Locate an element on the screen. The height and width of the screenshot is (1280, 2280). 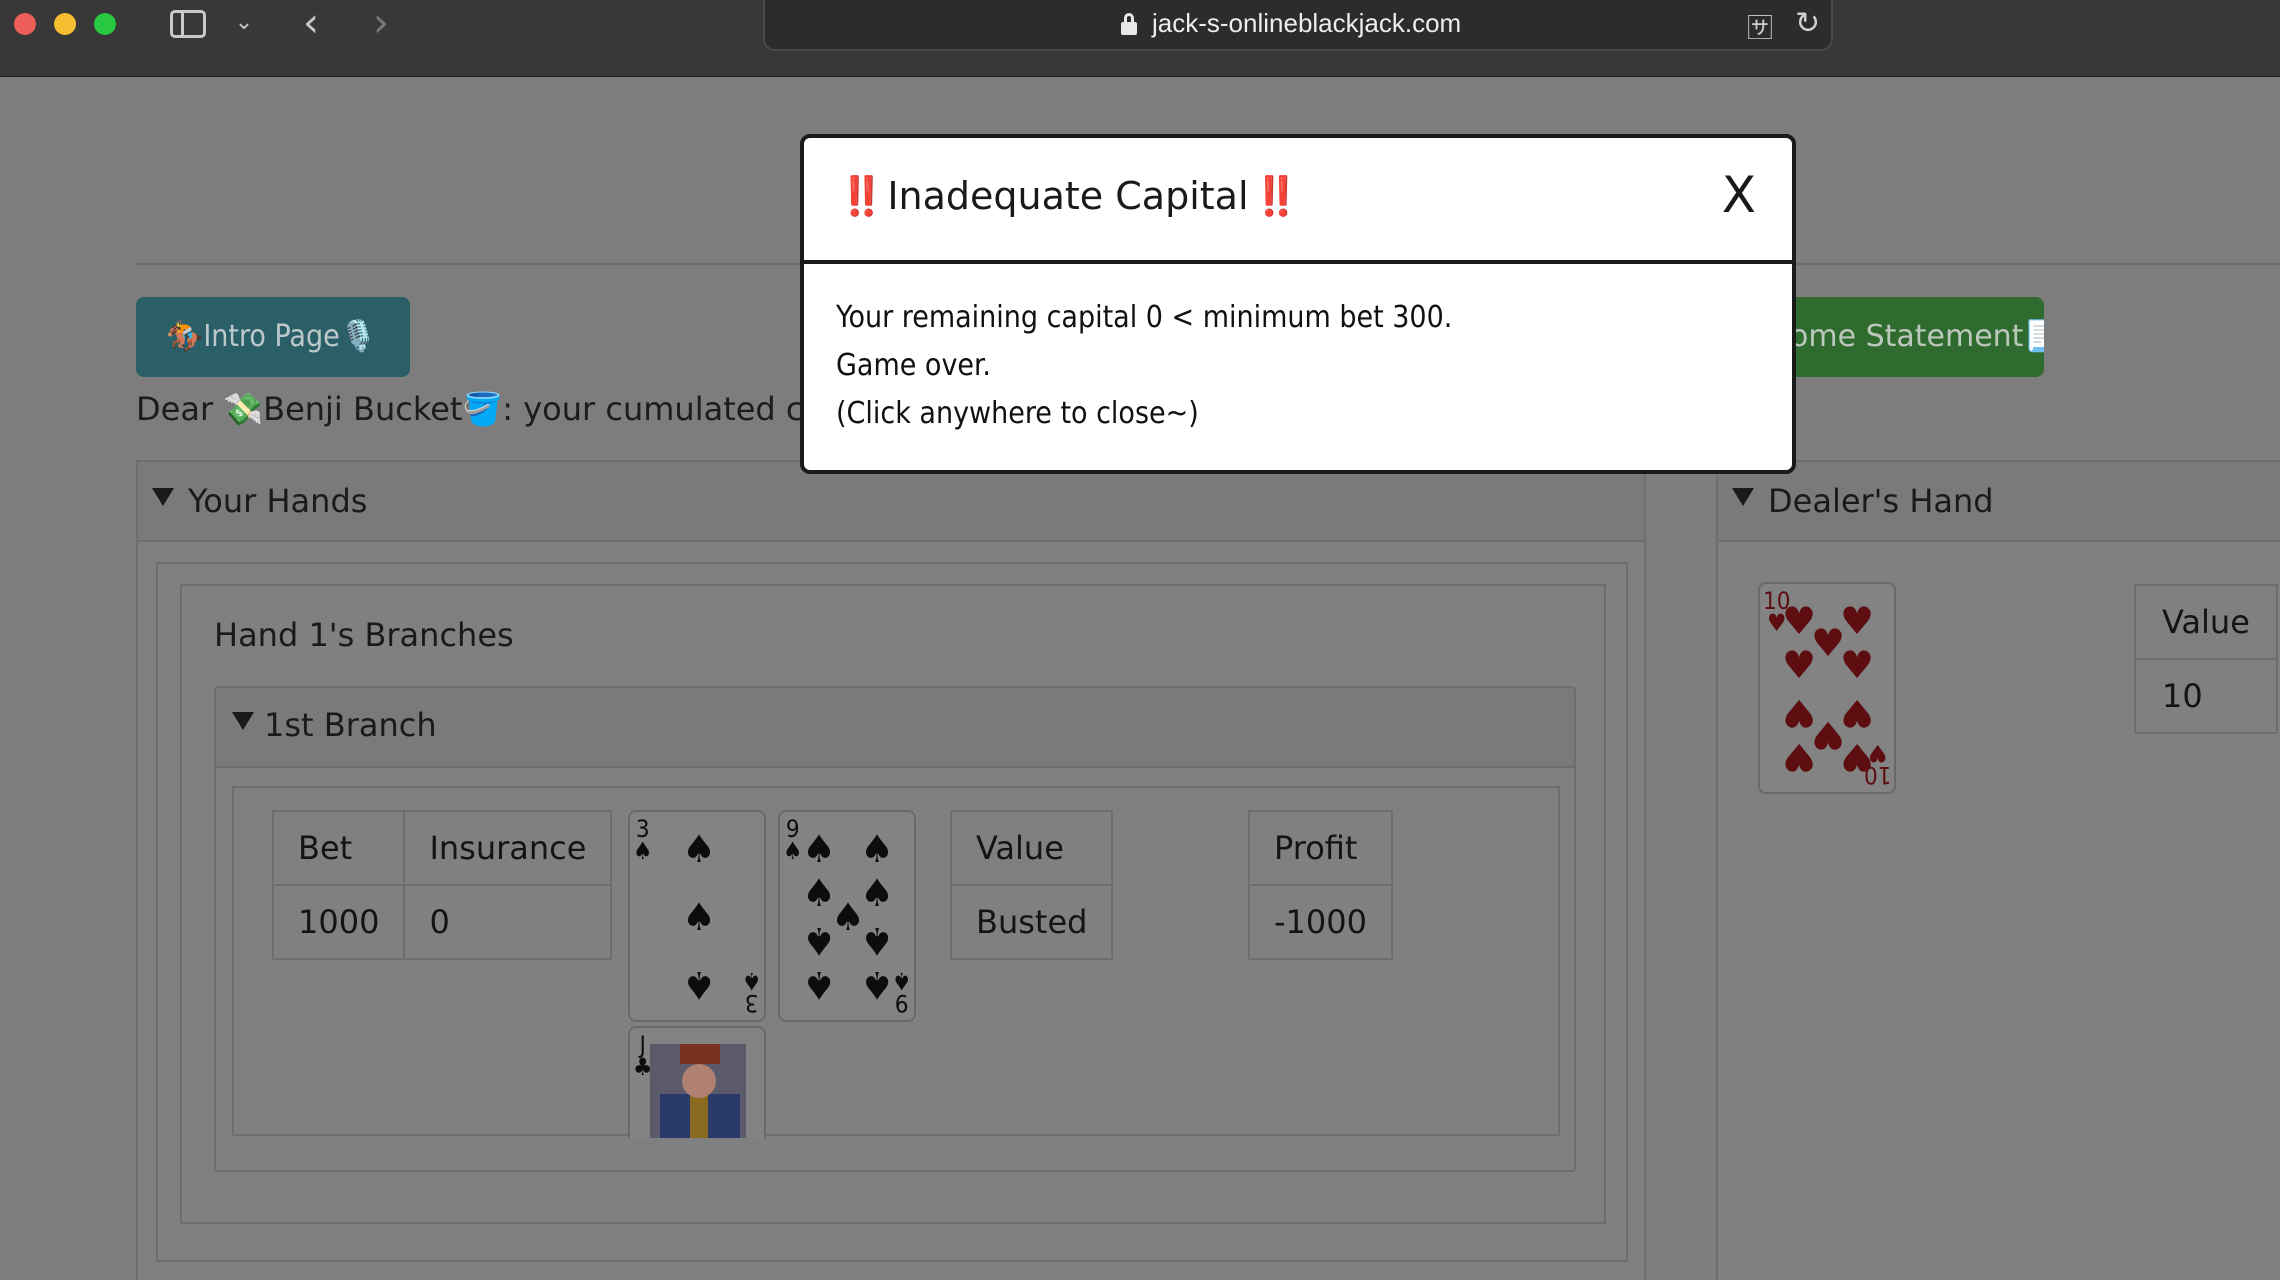
your-hands-title: Your Hands is located at coordinates (278, 501).